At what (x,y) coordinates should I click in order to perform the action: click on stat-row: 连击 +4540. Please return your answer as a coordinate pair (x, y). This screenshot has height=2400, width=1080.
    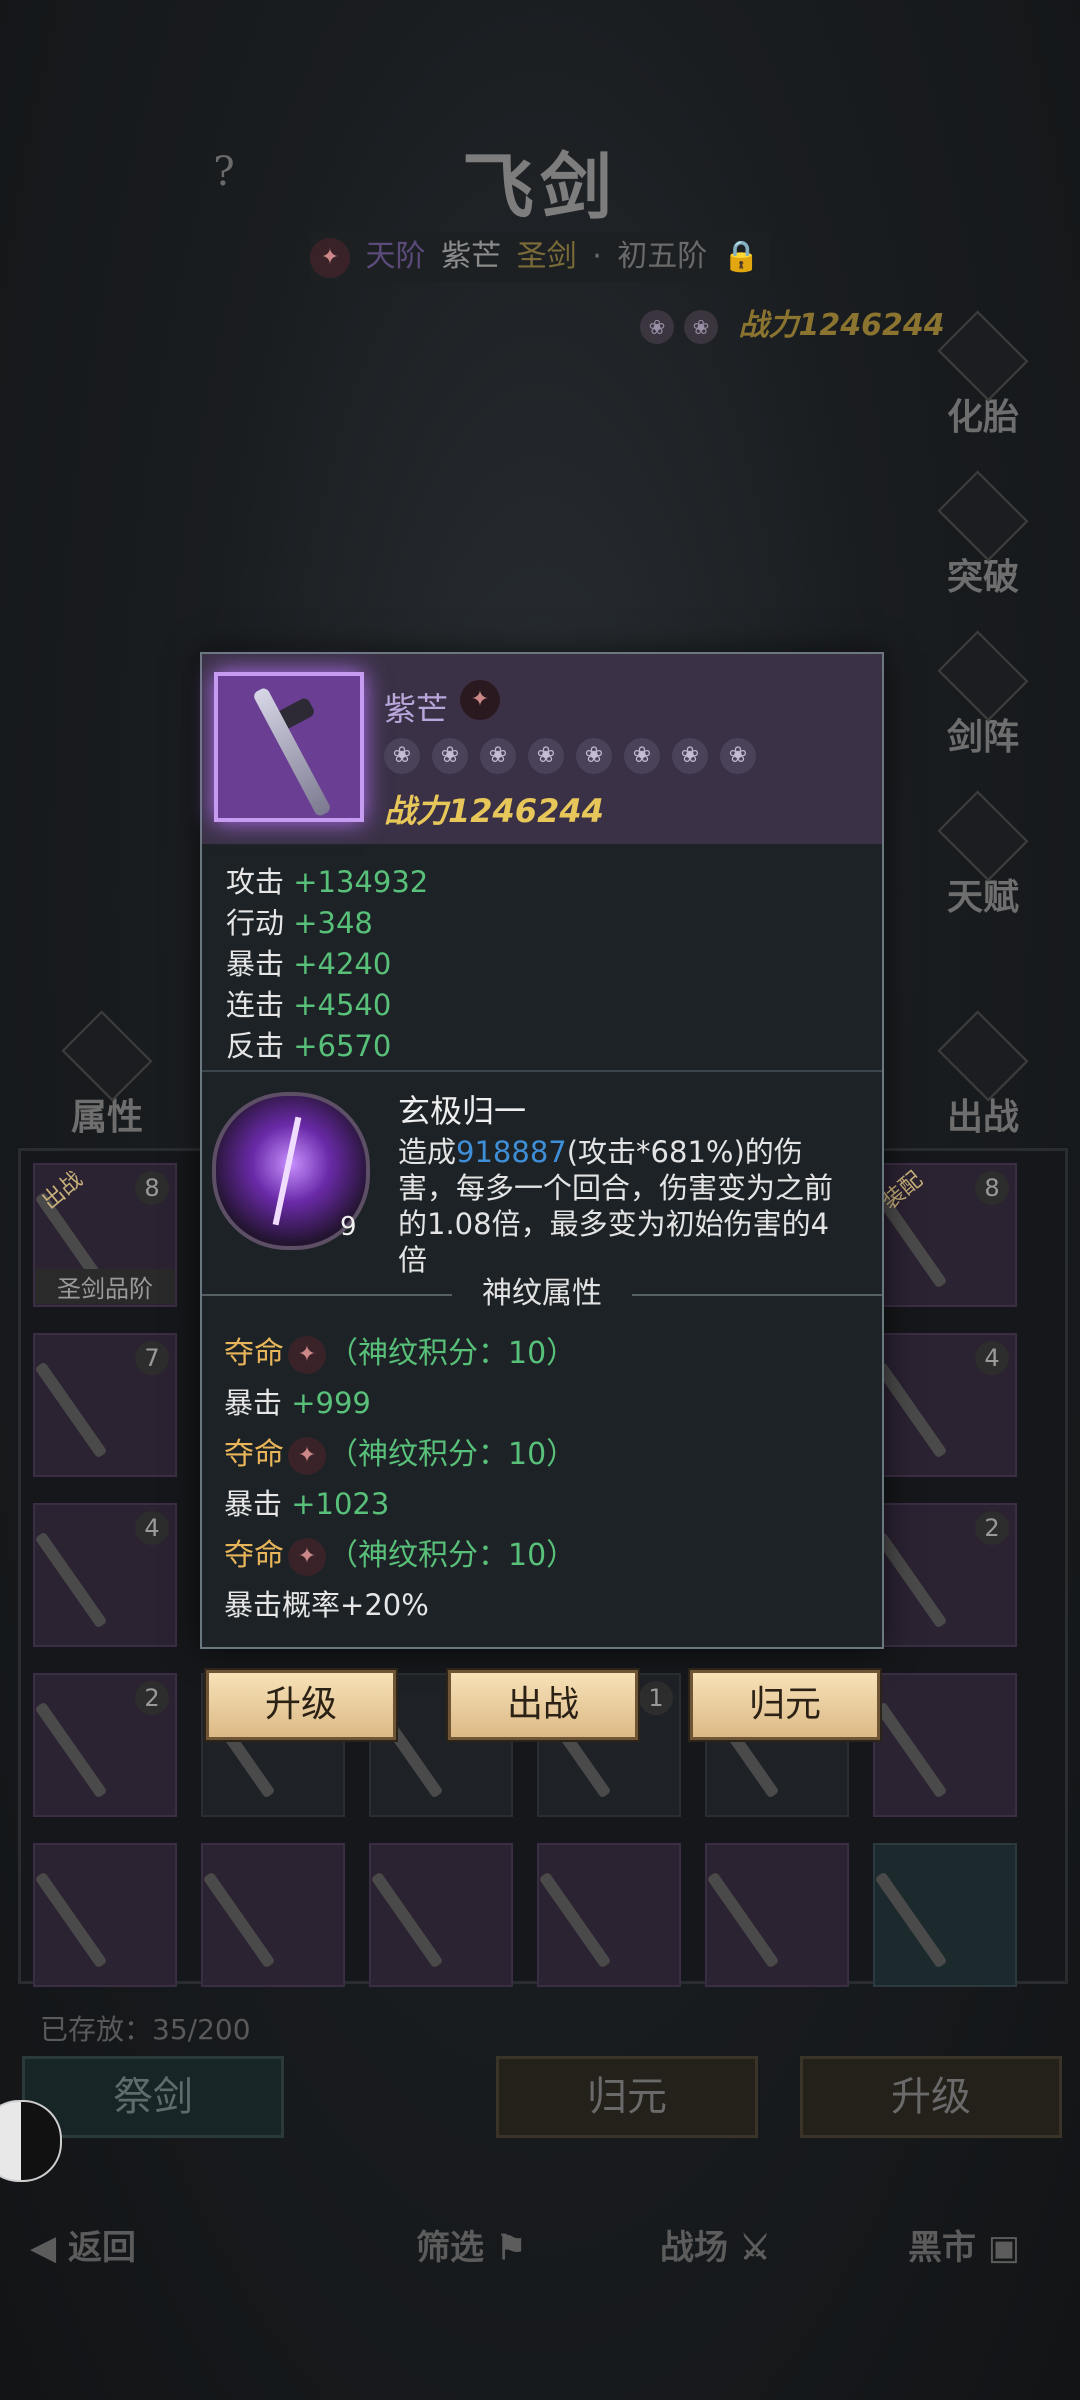
    Looking at the image, I should click on (309, 1005).